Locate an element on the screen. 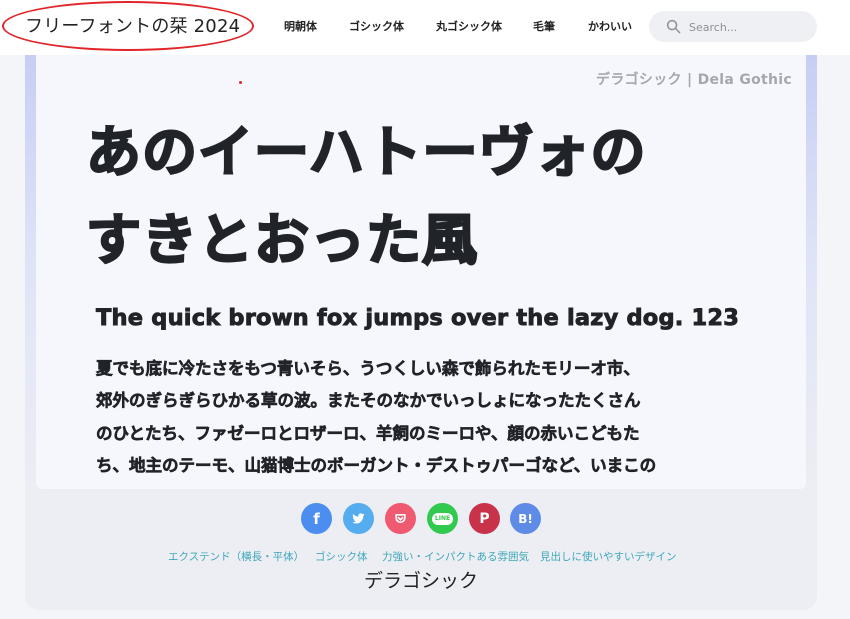 The height and width of the screenshot is (619, 850). nav-item-cute: かわいい is located at coordinates (610, 26).